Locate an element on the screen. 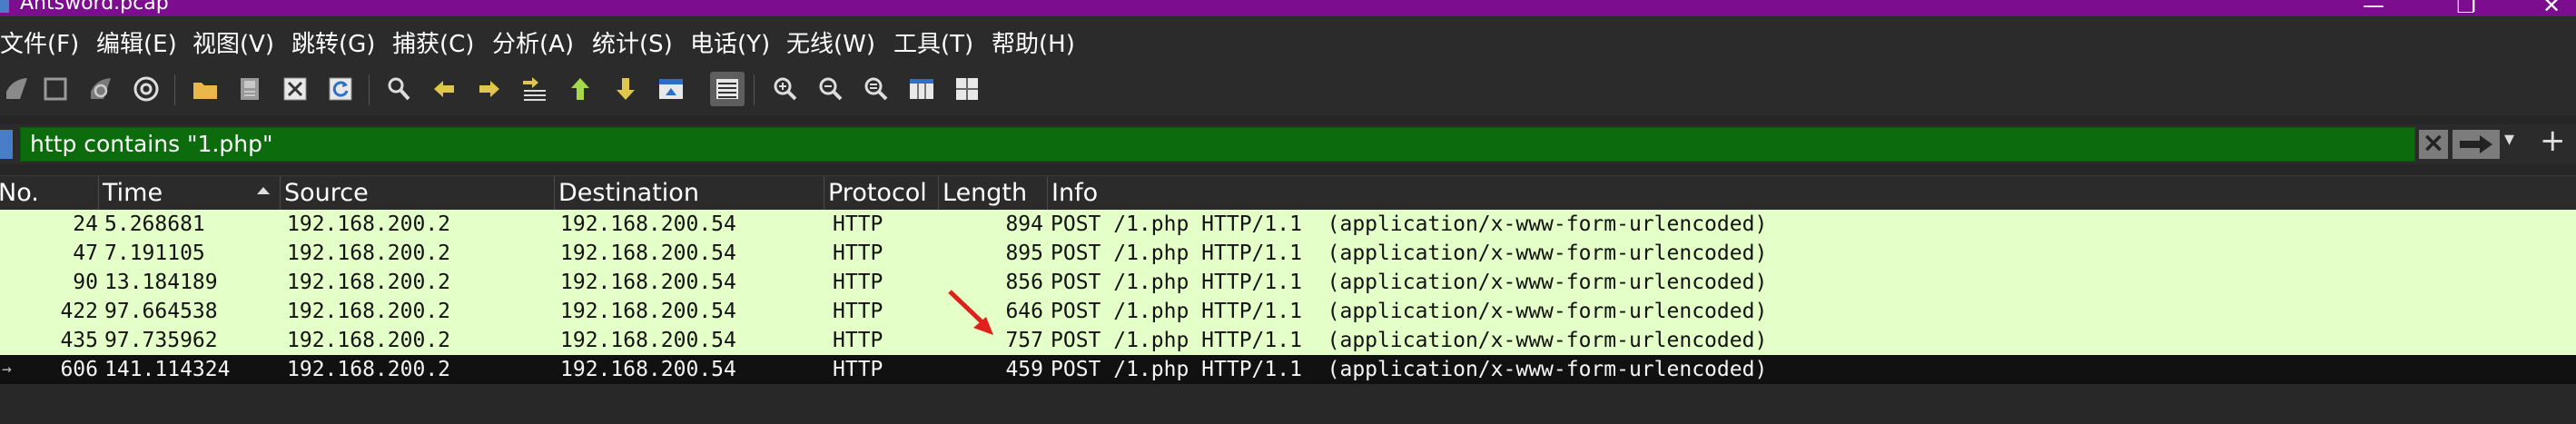 The image size is (2576, 424). go-first-packet-icon is located at coordinates (580, 89).